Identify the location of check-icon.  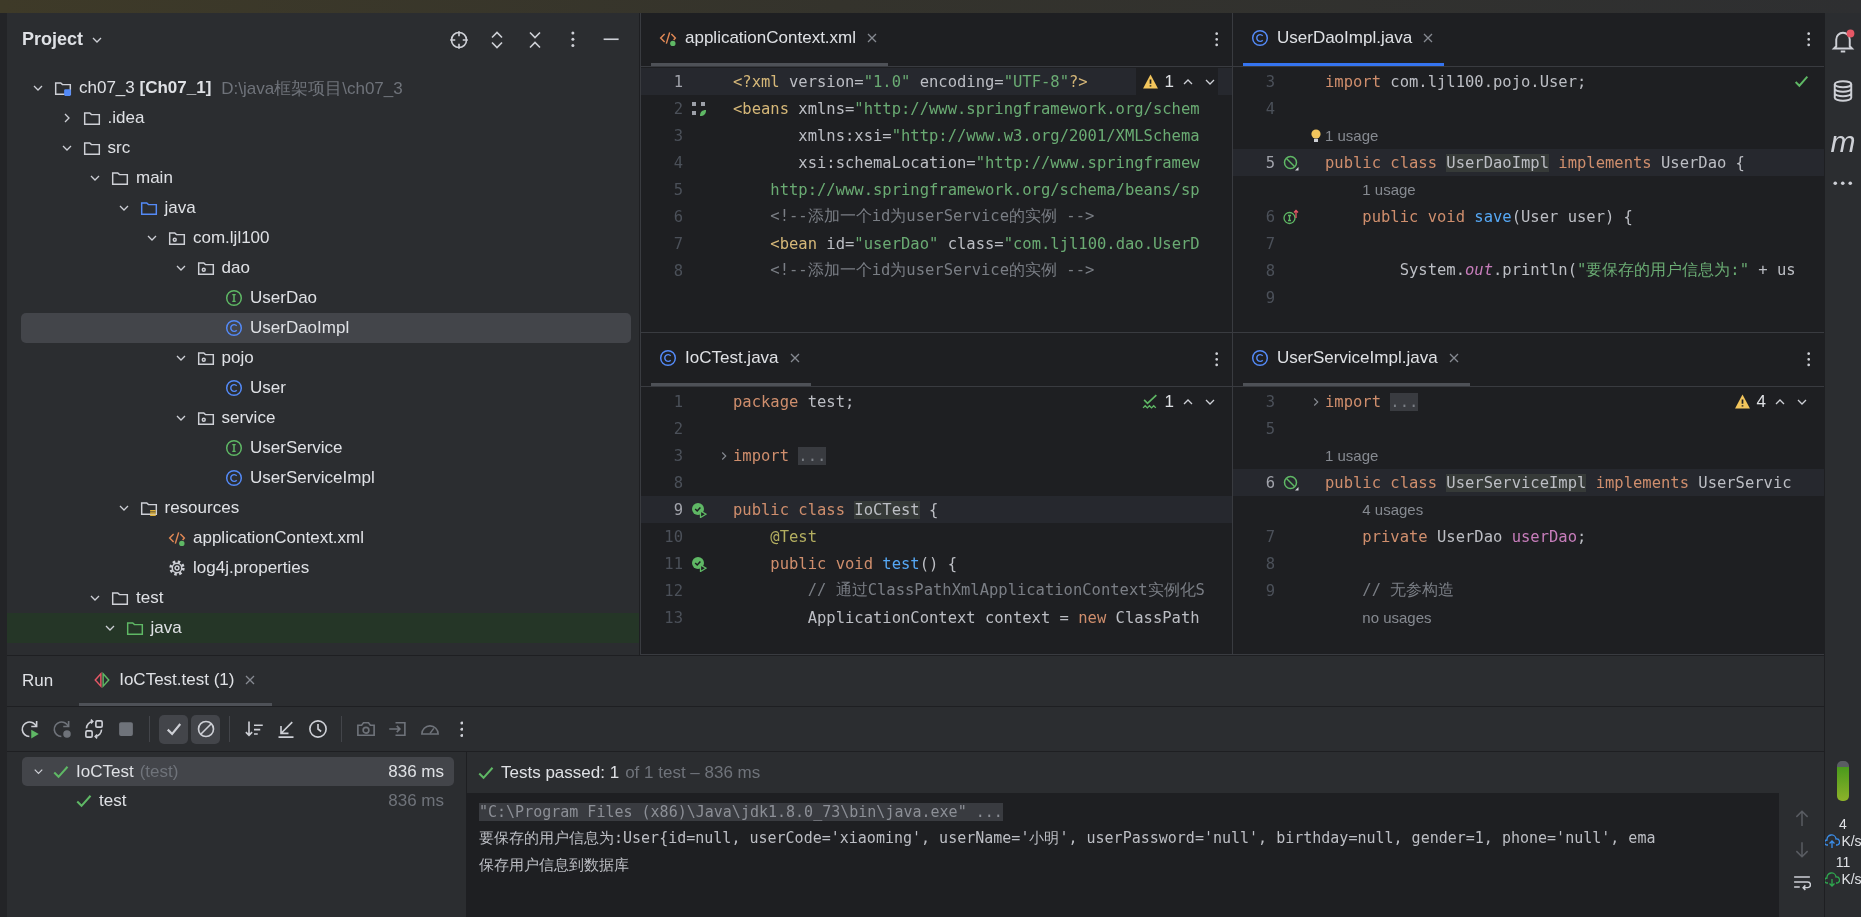
(1801, 81).